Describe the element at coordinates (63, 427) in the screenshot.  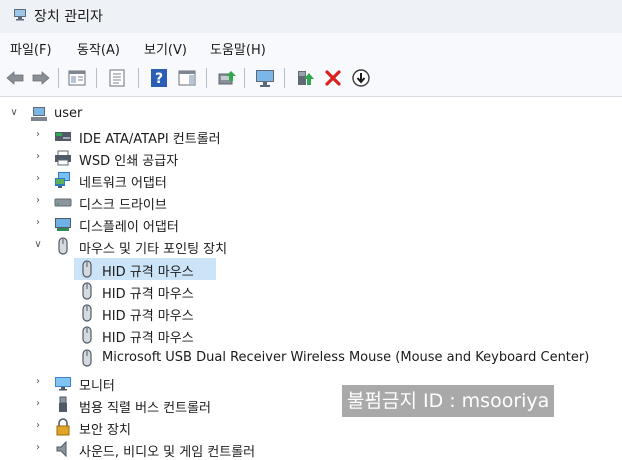
I see `security-icon` at that location.